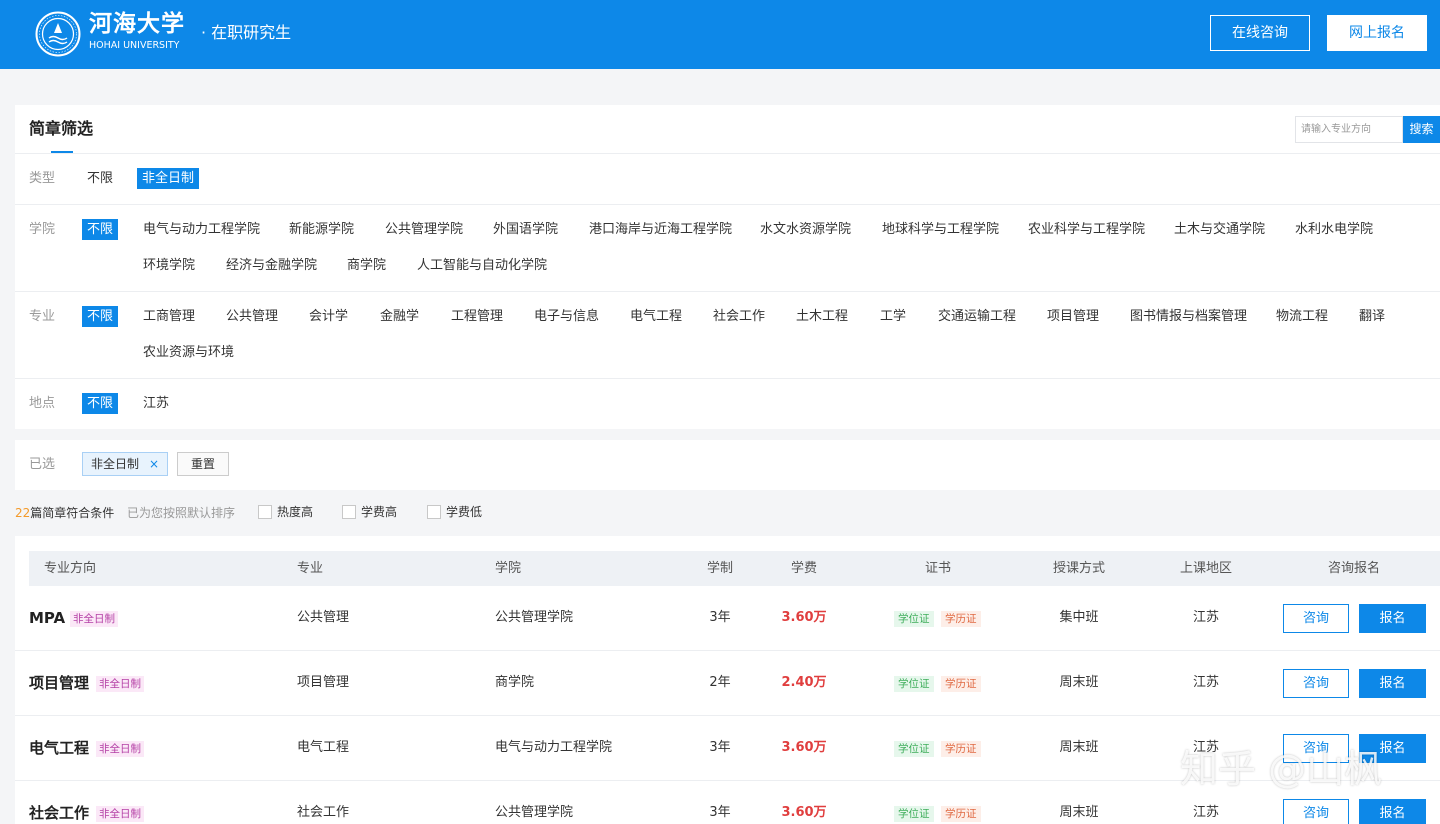 This screenshot has width=1440, height=824. Describe the element at coordinates (1079, 617) in the screenshot. I see `teaching-mode-cell: 集中班` at that location.